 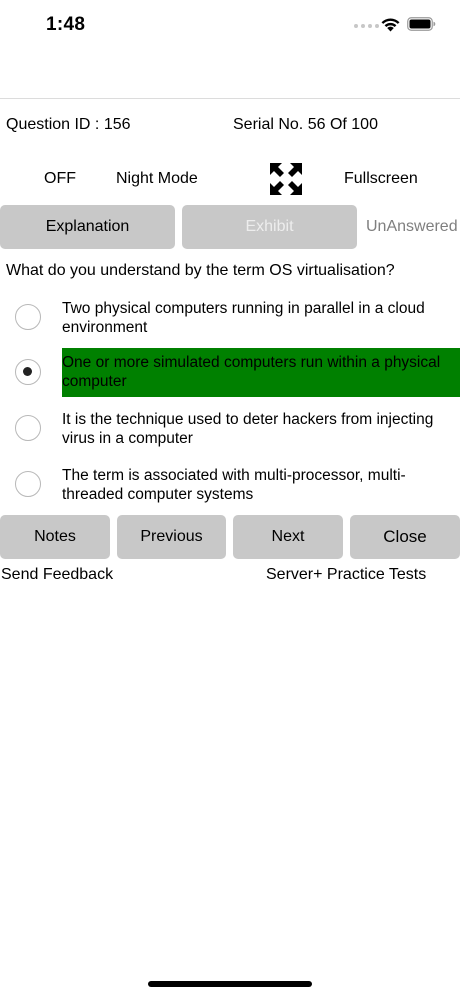 What do you see at coordinates (405, 537) in the screenshot?
I see `close-button: Close` at bounding box center [405, 537].